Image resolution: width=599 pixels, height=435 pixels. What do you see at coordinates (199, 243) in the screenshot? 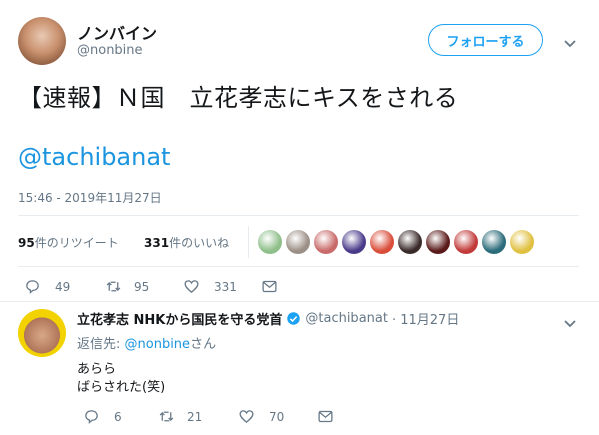
I see `like-stat-label: 件のいいね` at bounding box center [199, 243].